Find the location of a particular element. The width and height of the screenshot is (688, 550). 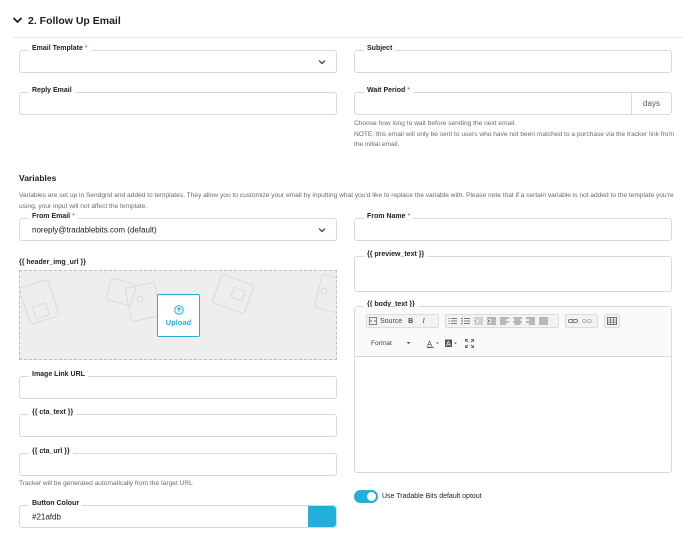

default-optout-toggle is located at coordinates (366, 496).